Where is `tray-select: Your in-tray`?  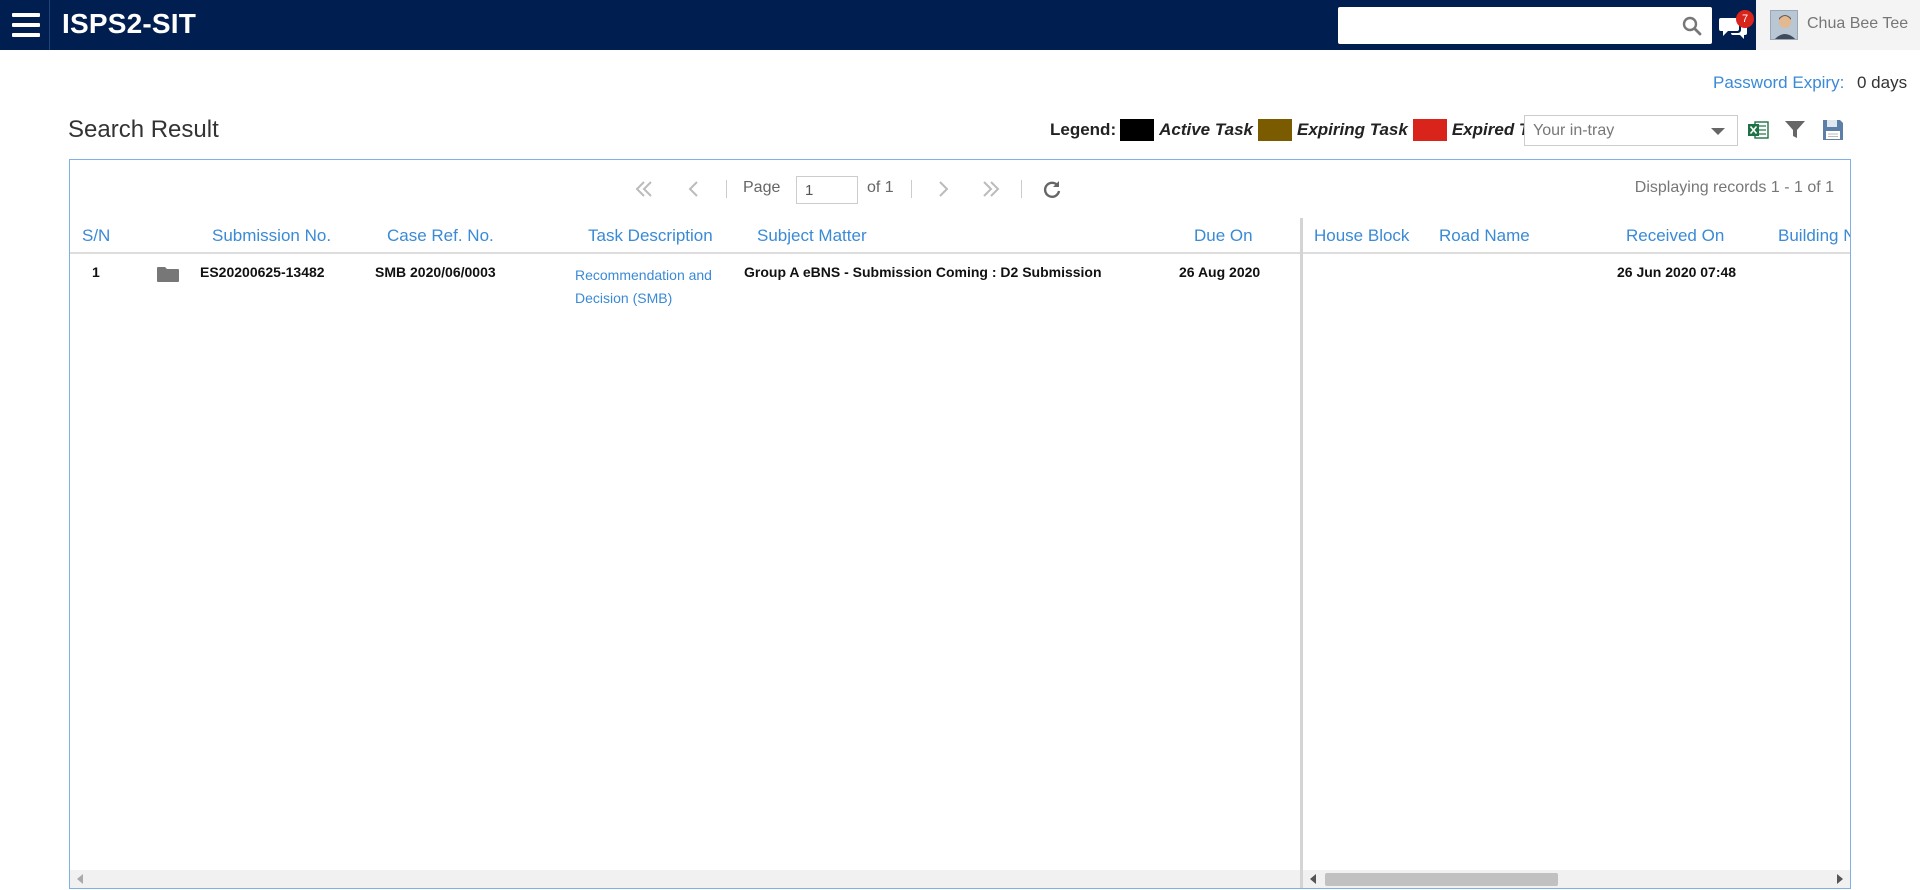 tray-select: Your in-tray is located at coordinates (1631, 130).